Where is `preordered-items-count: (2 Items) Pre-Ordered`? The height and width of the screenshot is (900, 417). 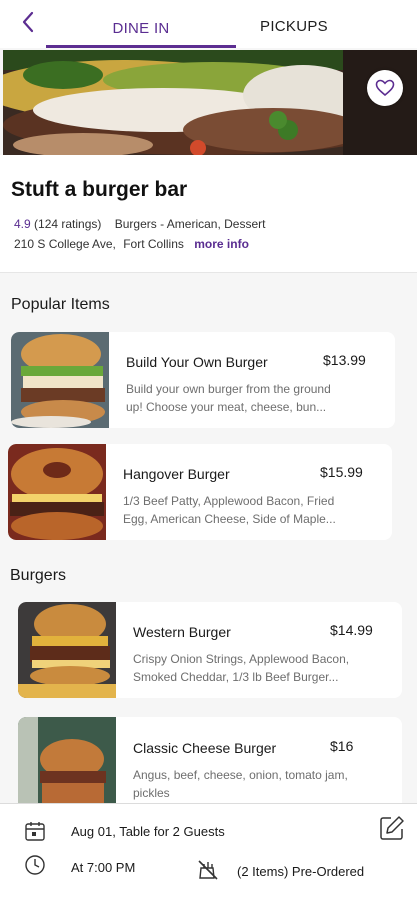 preordered-items-count: (2 Items) Pre-Ordered is located at coordinates (300, 871).